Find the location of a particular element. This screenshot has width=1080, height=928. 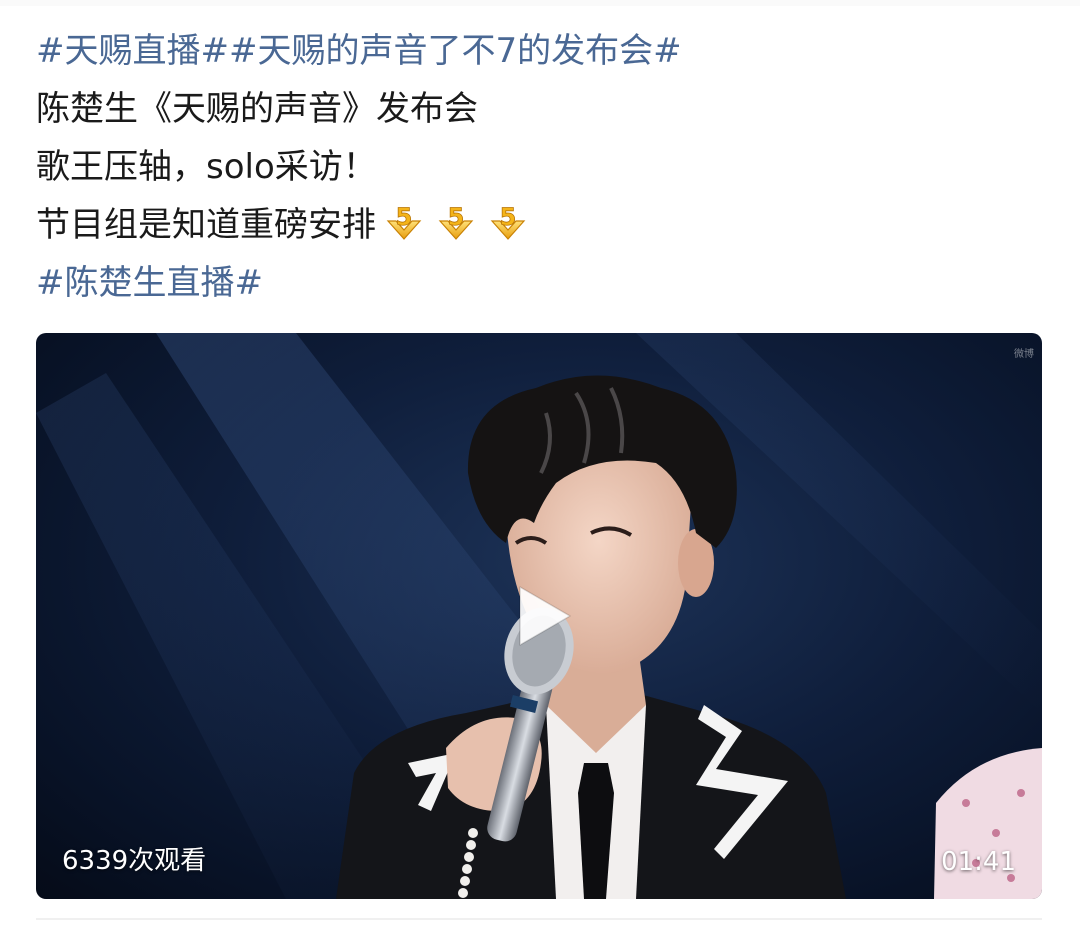

post-line-1: #天赐直播# #天赐的声音了不7的发布会# is located at coordinates (536, 51).